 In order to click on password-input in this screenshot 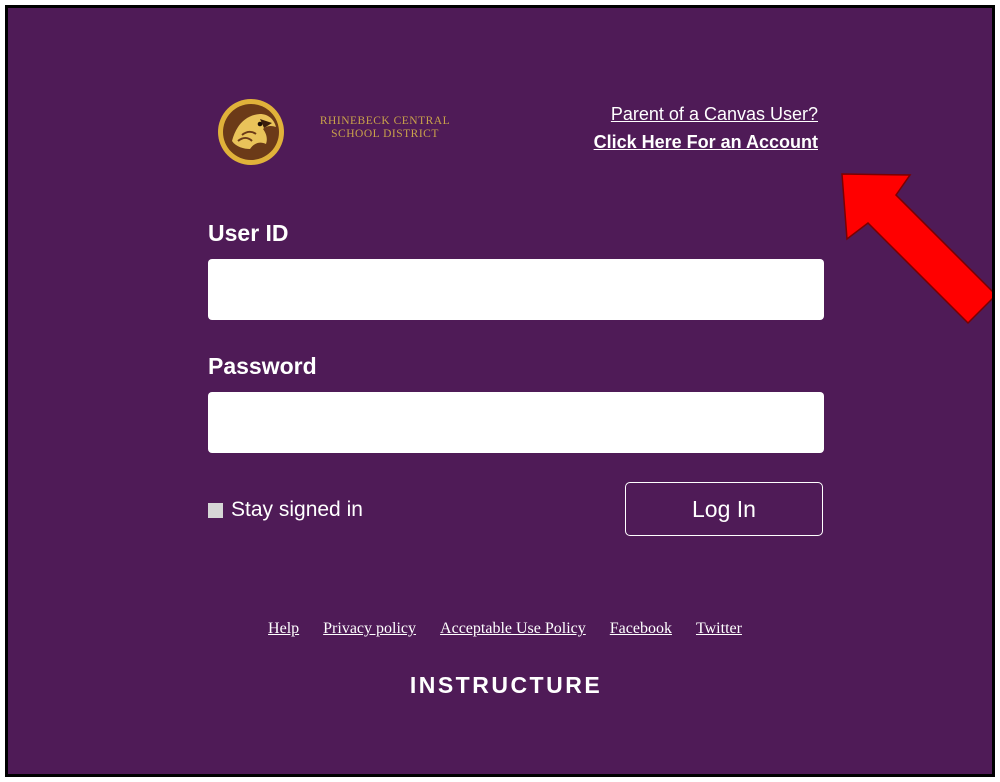, I will do `click(516, 422)`.